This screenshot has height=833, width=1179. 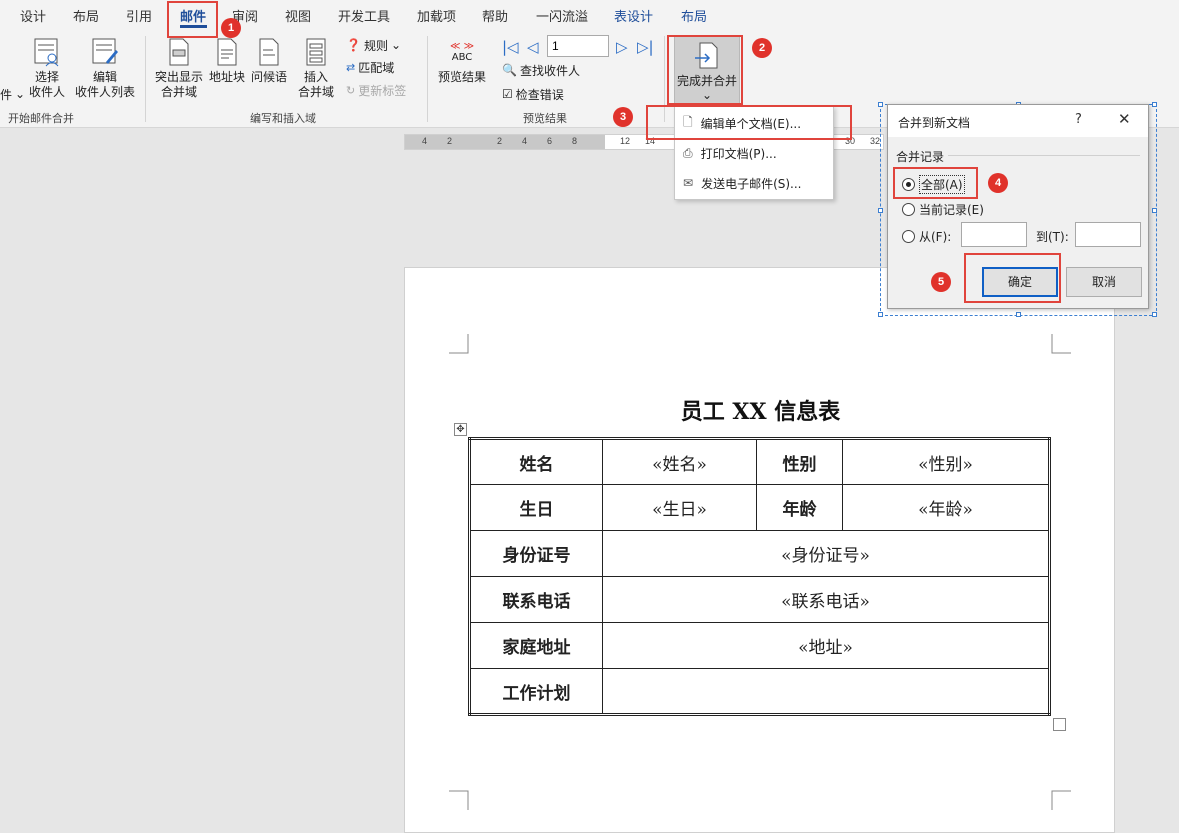 I want to click on radio-from: 从(F):, so click(x=926, y=236).